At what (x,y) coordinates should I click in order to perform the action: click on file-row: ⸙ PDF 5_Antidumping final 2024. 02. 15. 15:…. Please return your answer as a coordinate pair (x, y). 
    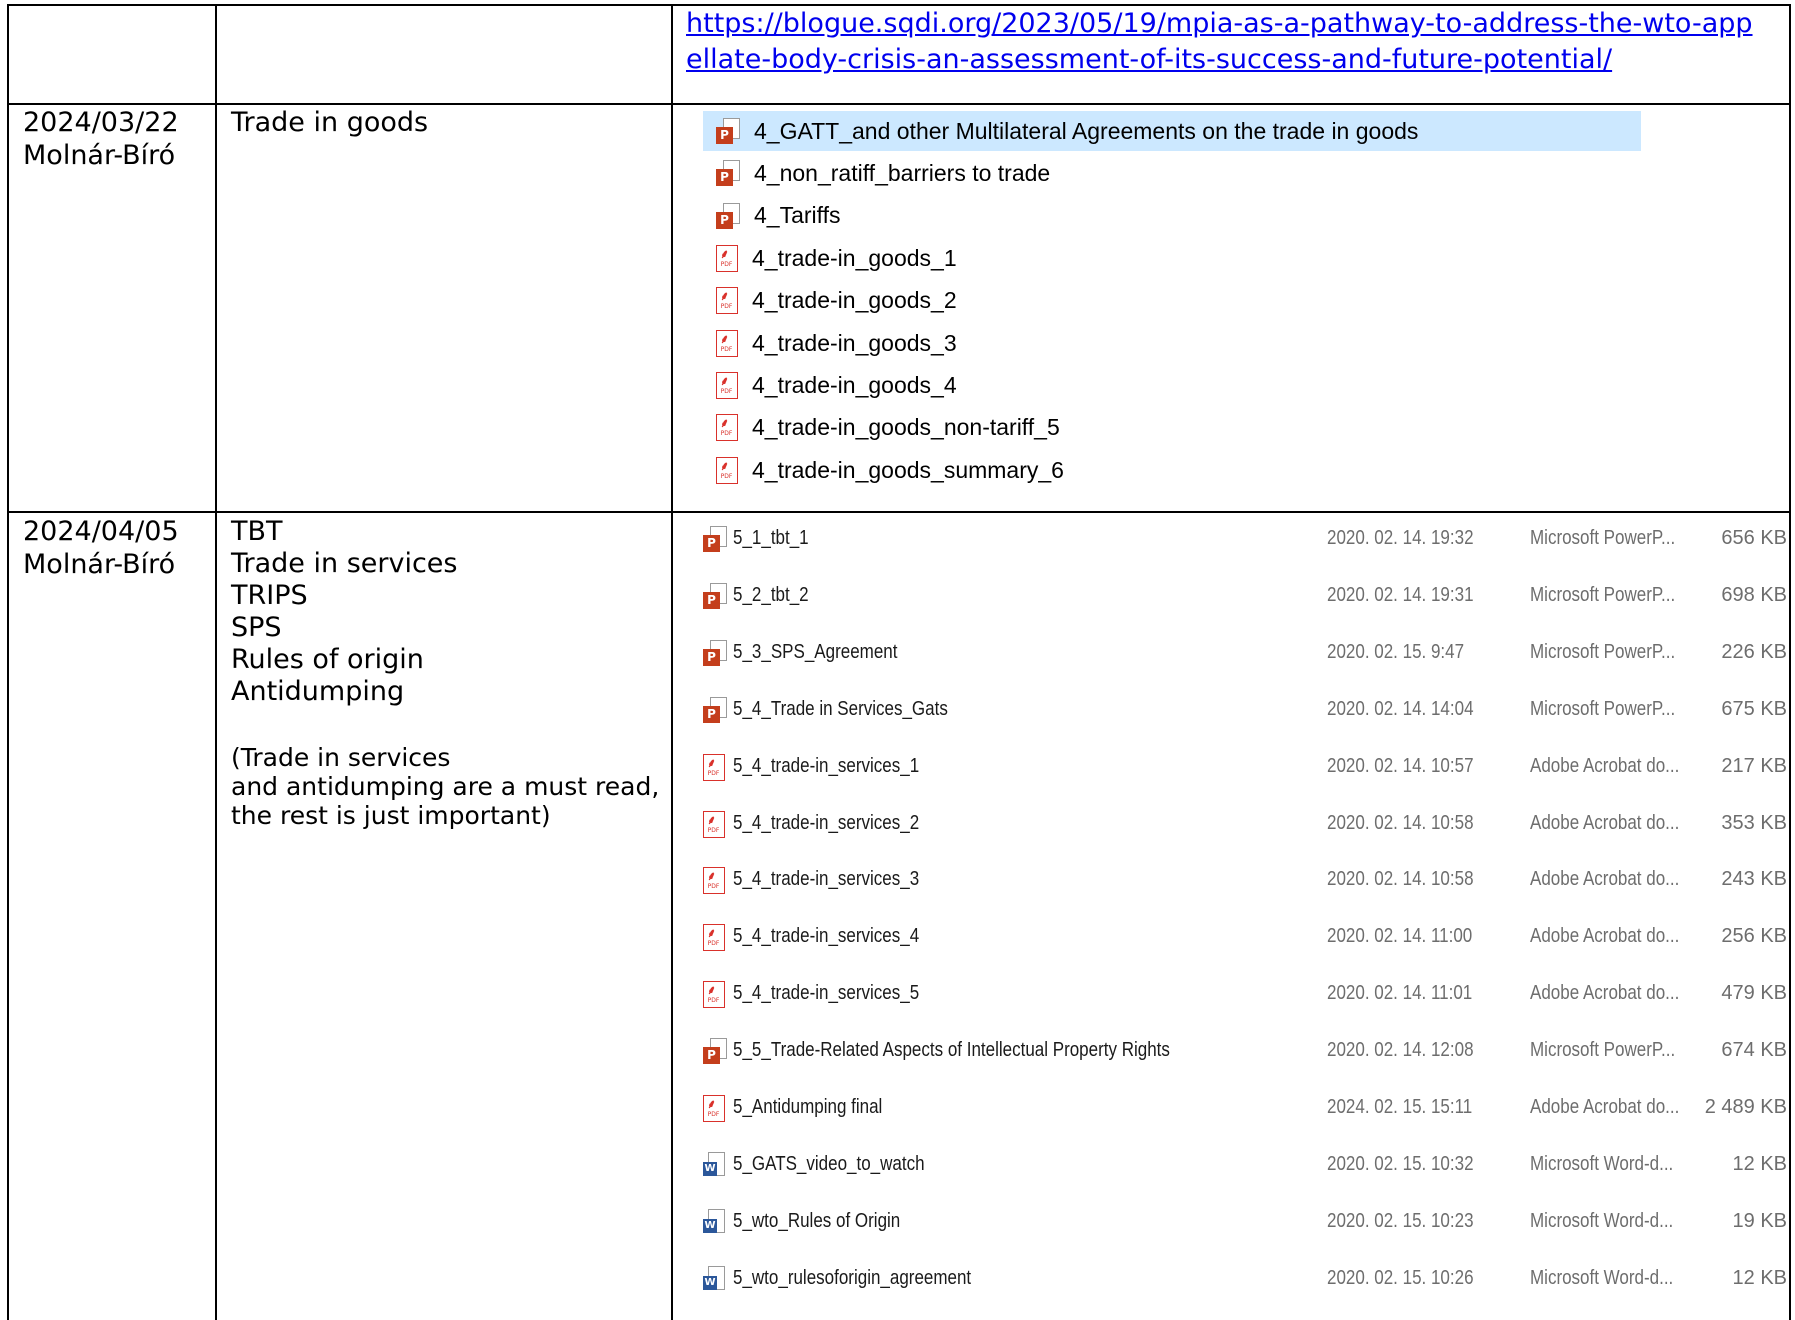
    Looking at the image, I should click on (1248, 1107).